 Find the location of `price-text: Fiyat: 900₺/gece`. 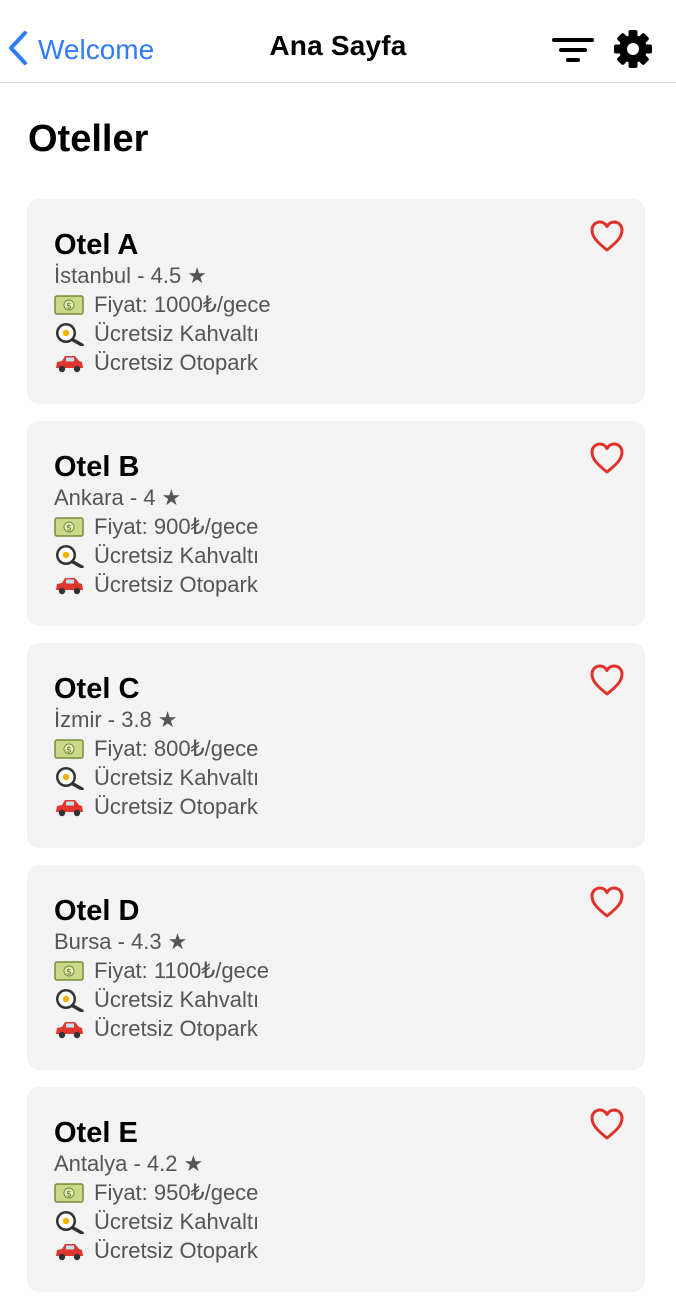

price-text: Fiyat: 900₺/gece is located at coordinates (176, 526).